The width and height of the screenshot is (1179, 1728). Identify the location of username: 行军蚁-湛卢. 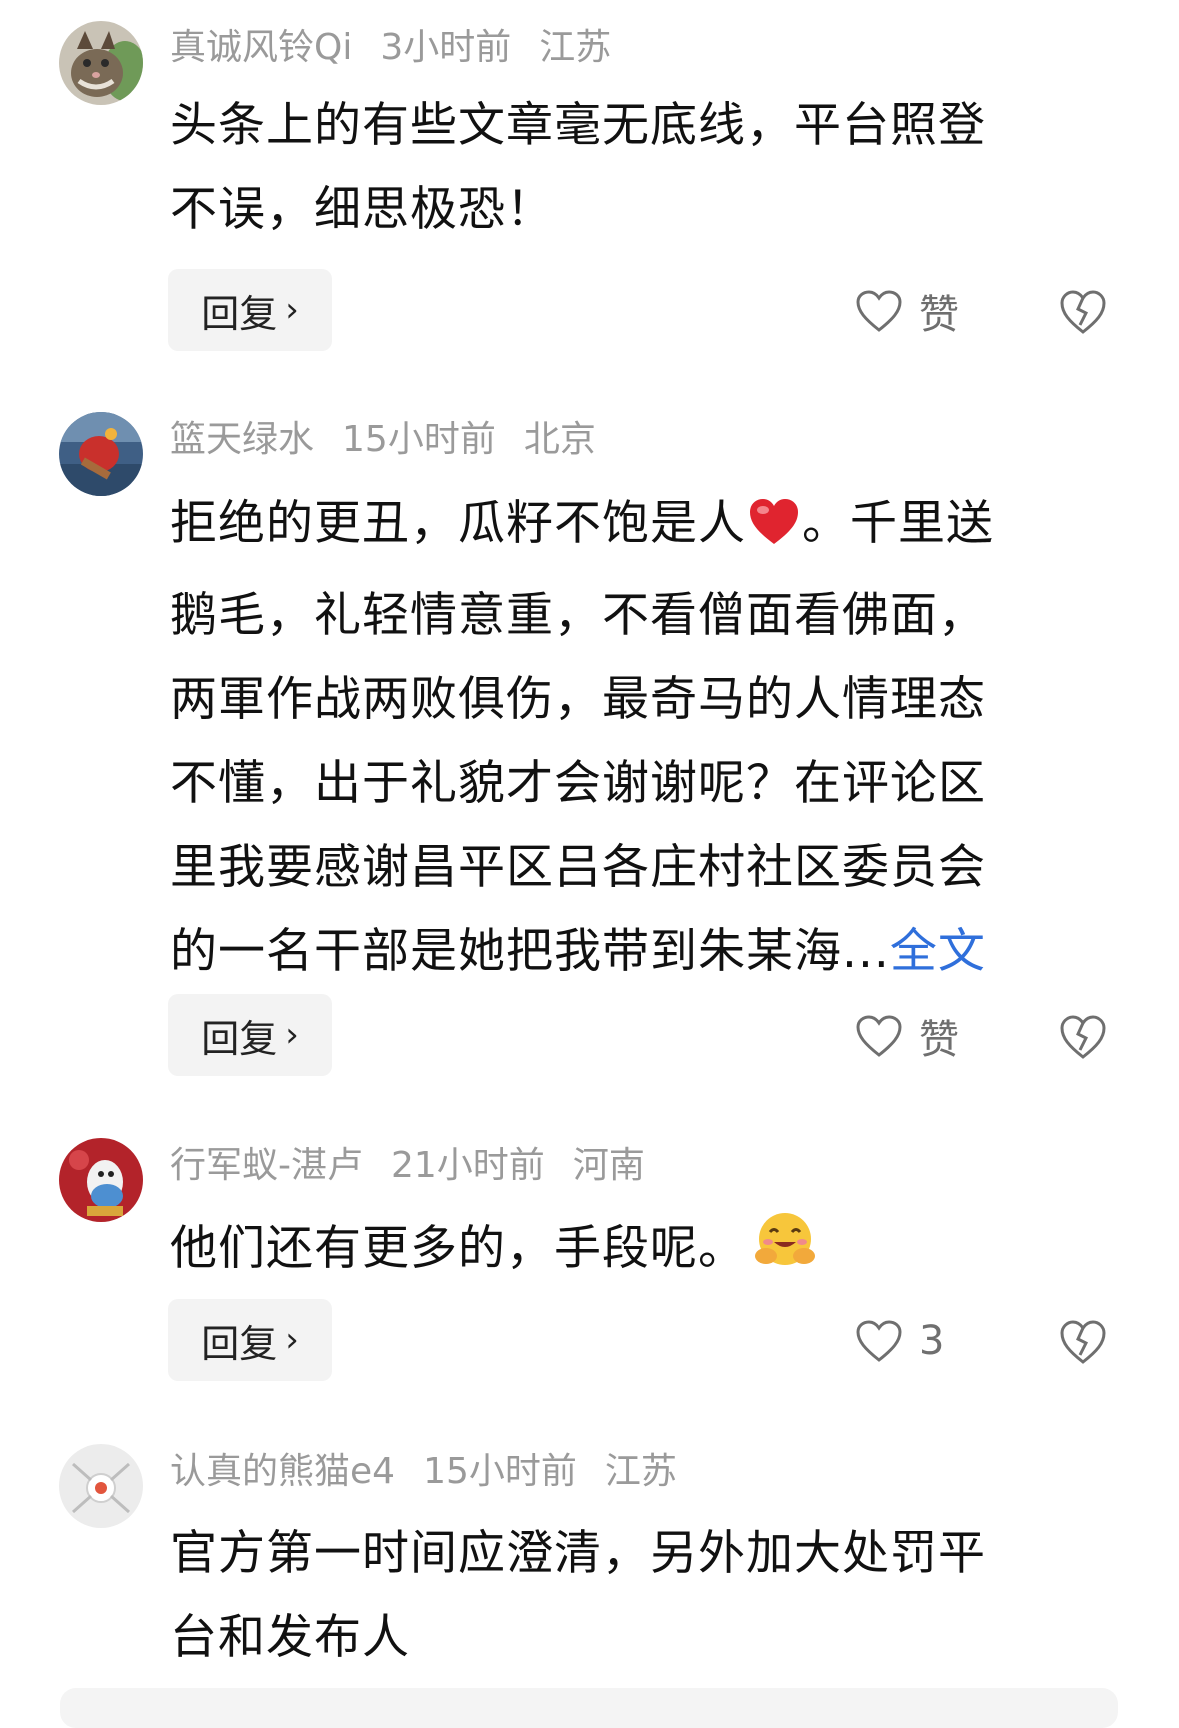
(266, 1165).